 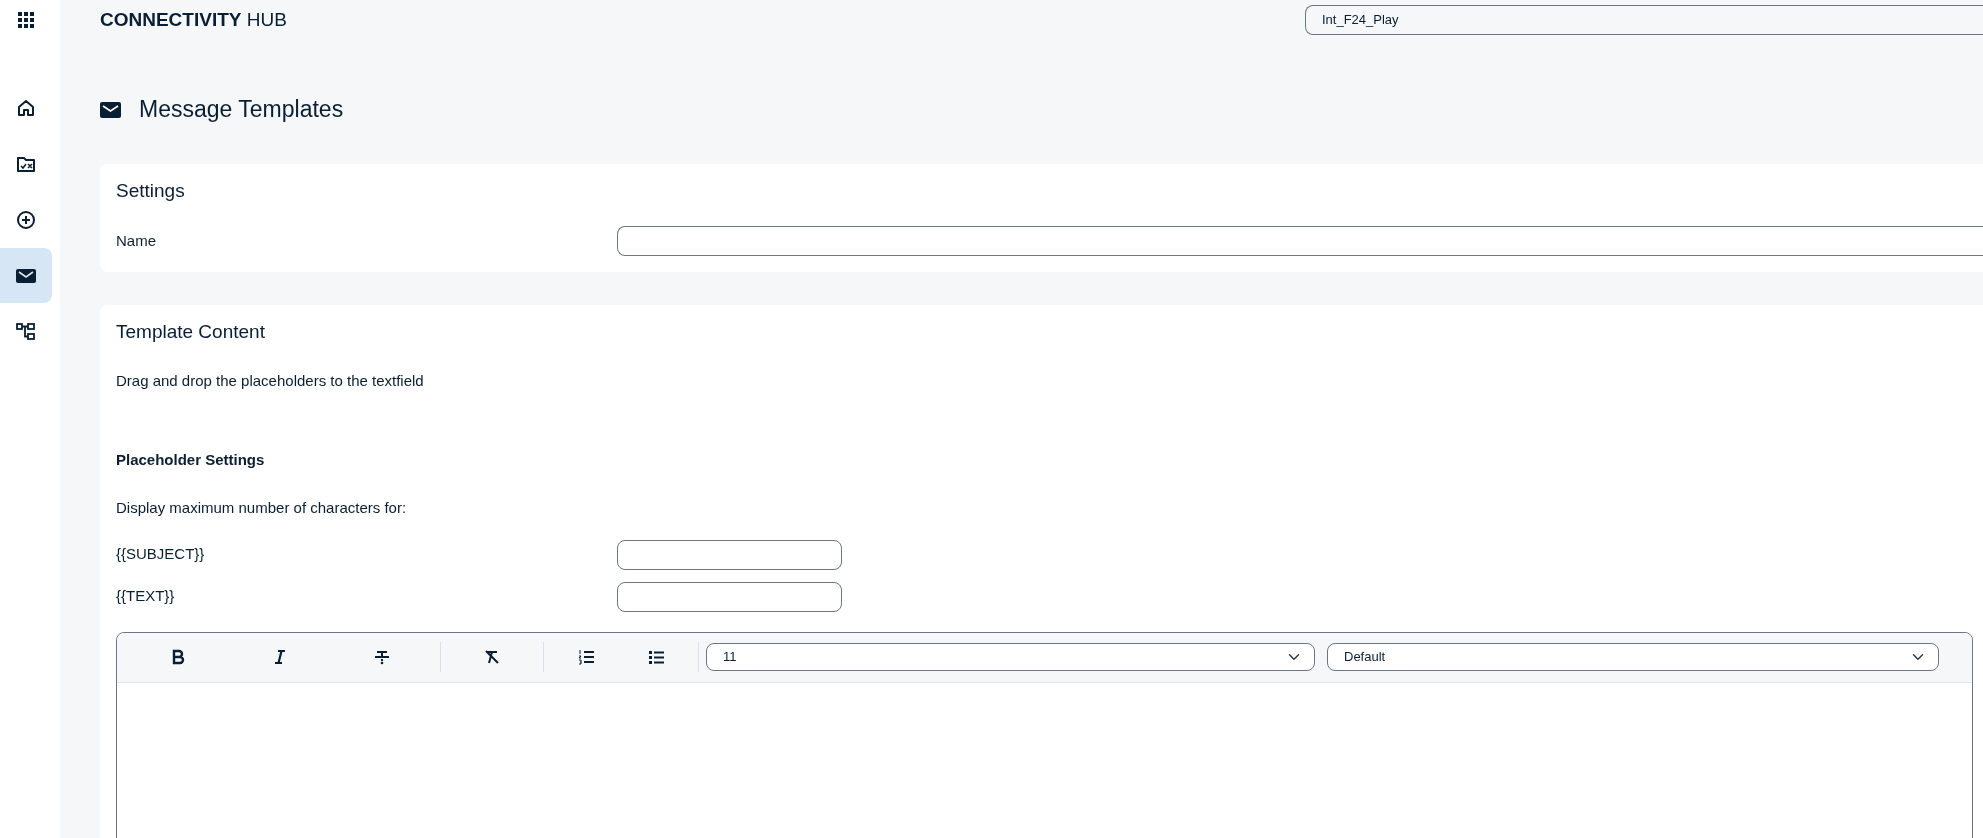 What do you see at coordinates (586, 657) in the screenshot?
I see `numbered-list-icon` at bounding box center [586, 657].